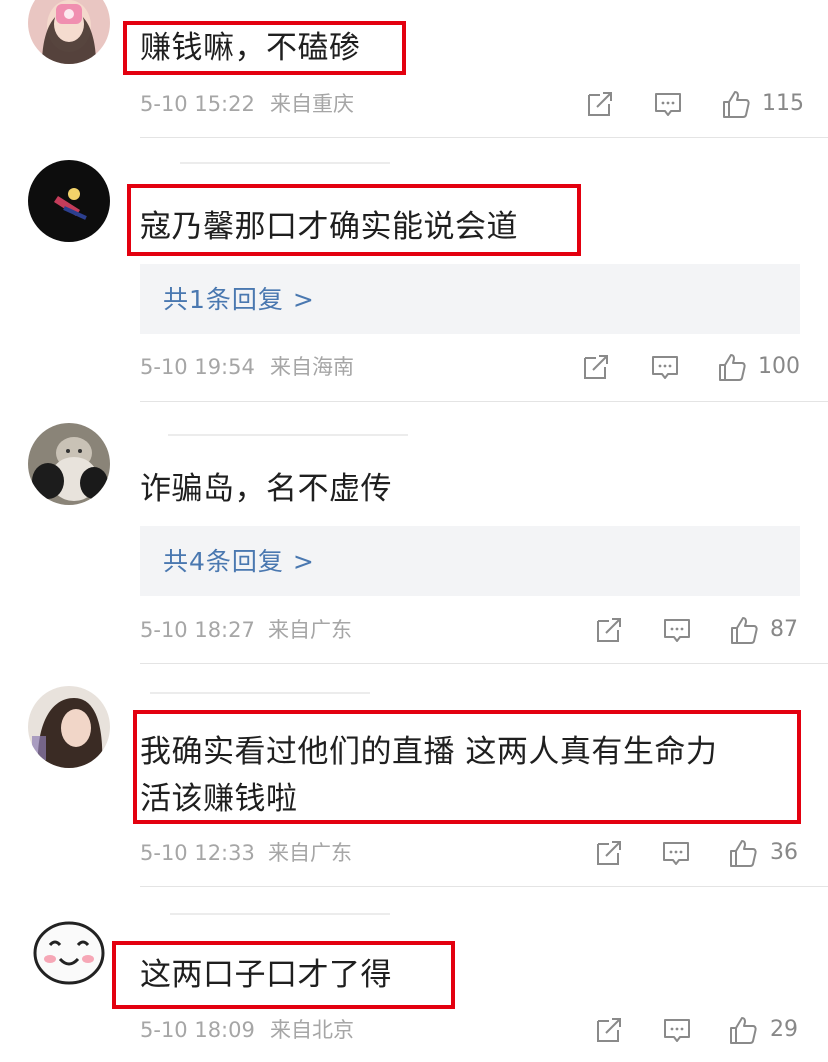 Image resolution: width=828 pixels, height=1062 pixels. What do you see at coordinates (783, 103) in the screenshot?
I see `like-count: 115` at bounding box center [783, 103].